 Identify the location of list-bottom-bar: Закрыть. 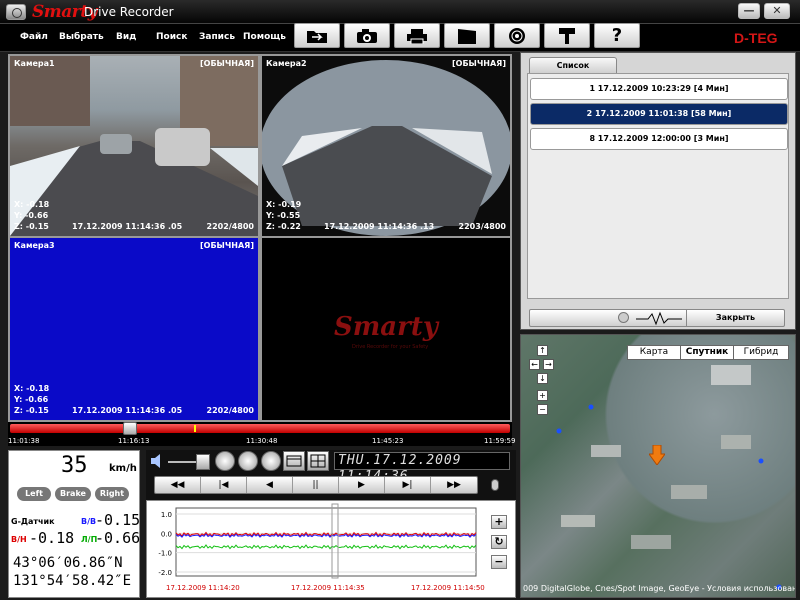
(657, 318).